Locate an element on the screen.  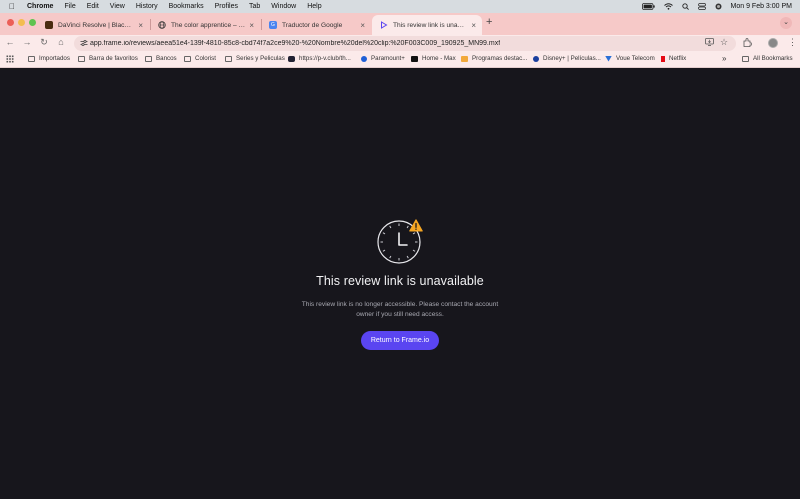
bookmark-label: Barra de favoritos is located at coordinates (113, 58).